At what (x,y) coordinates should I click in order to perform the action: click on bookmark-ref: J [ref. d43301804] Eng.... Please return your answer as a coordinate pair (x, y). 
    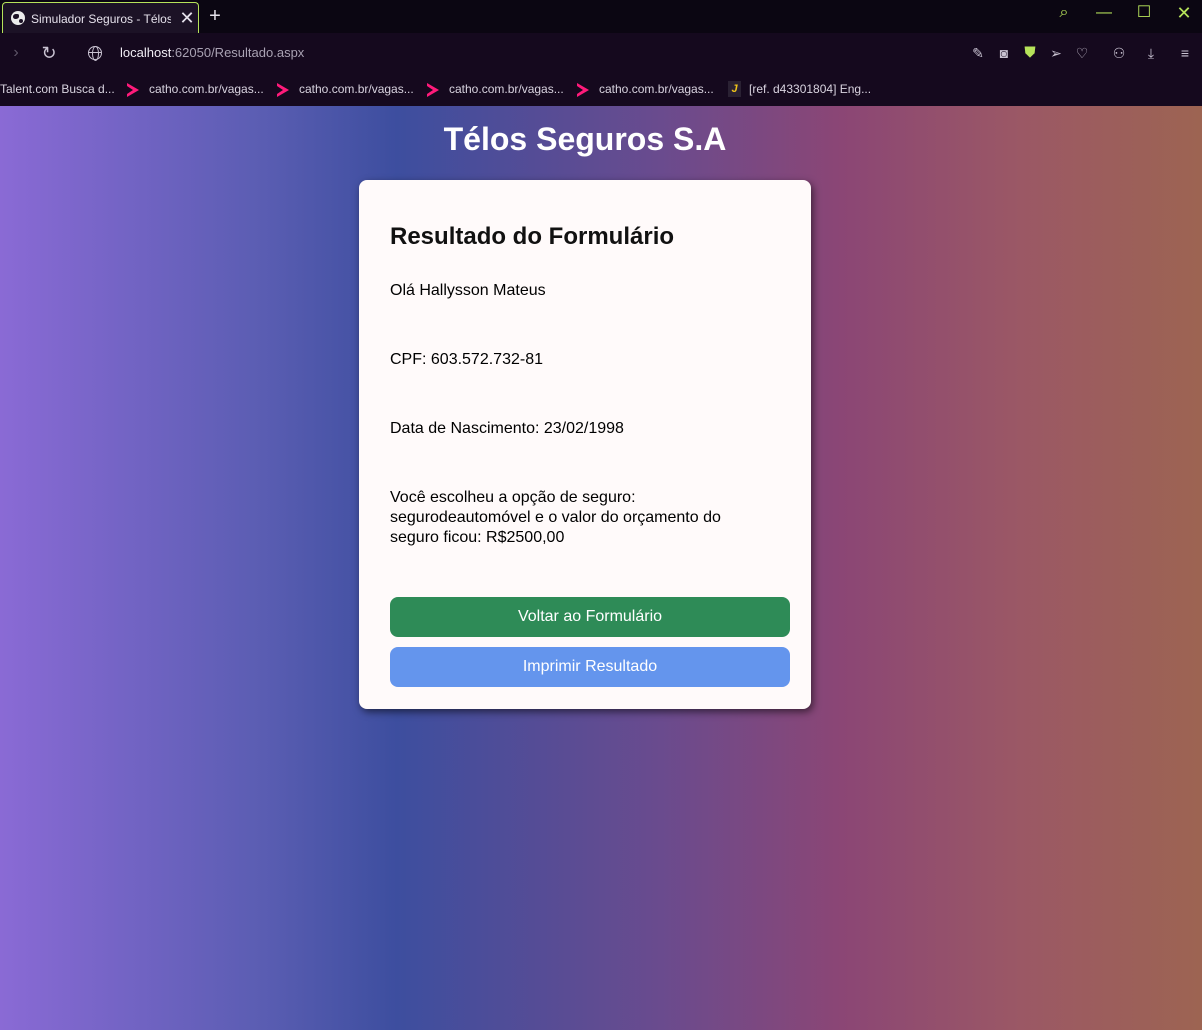
    Looking at the image, I should click on (799, 89).